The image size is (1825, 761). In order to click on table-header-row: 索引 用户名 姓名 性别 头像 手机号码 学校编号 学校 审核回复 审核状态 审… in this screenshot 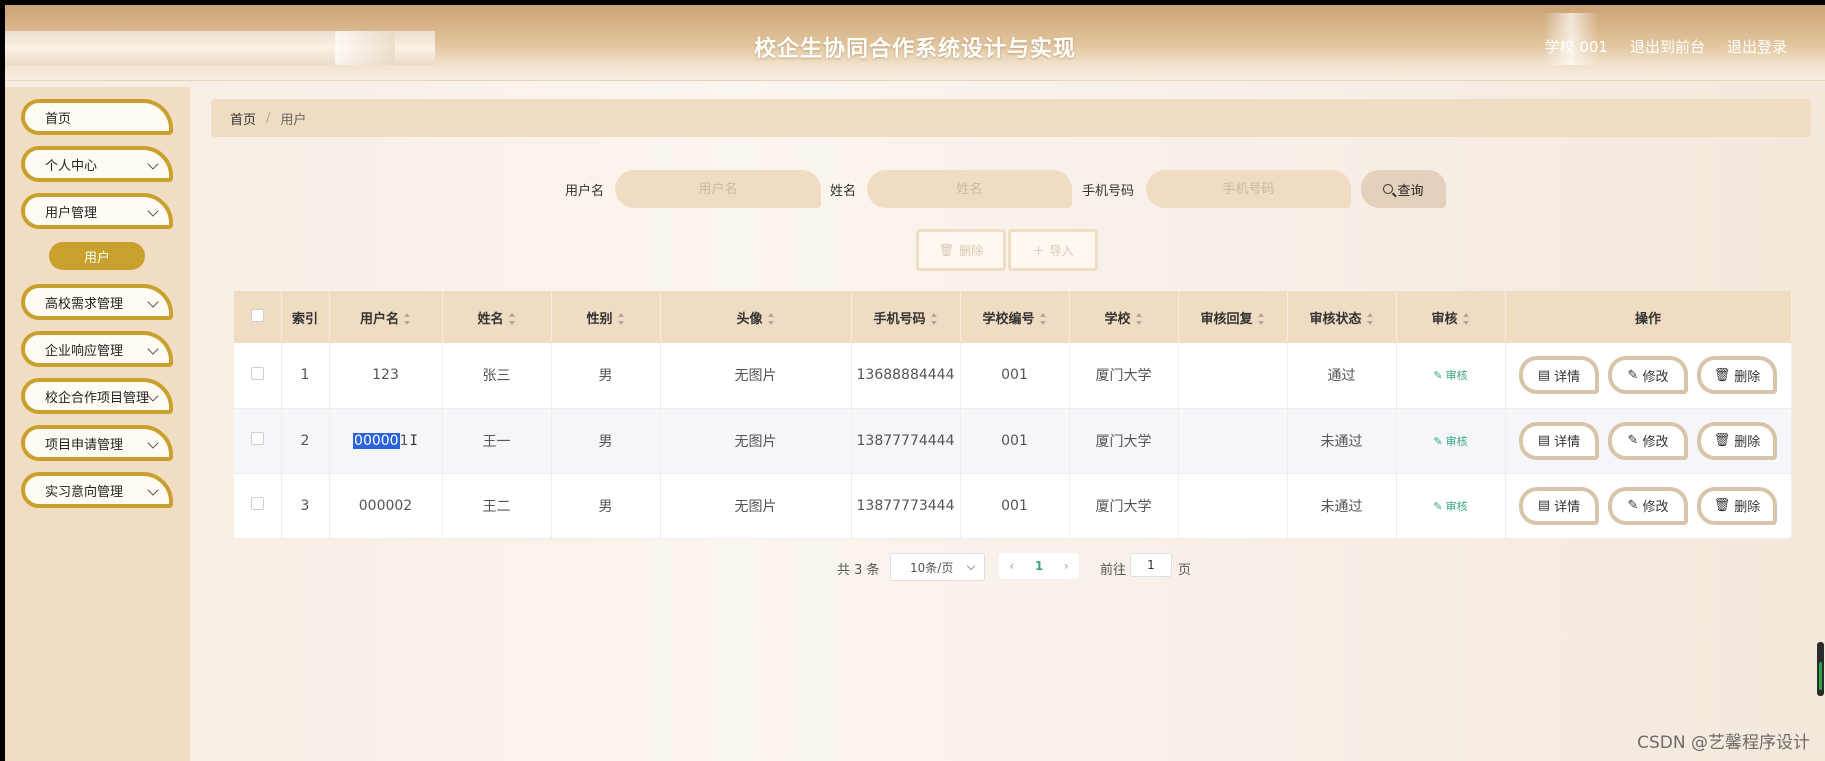, I will do `click(1013, 317)`.